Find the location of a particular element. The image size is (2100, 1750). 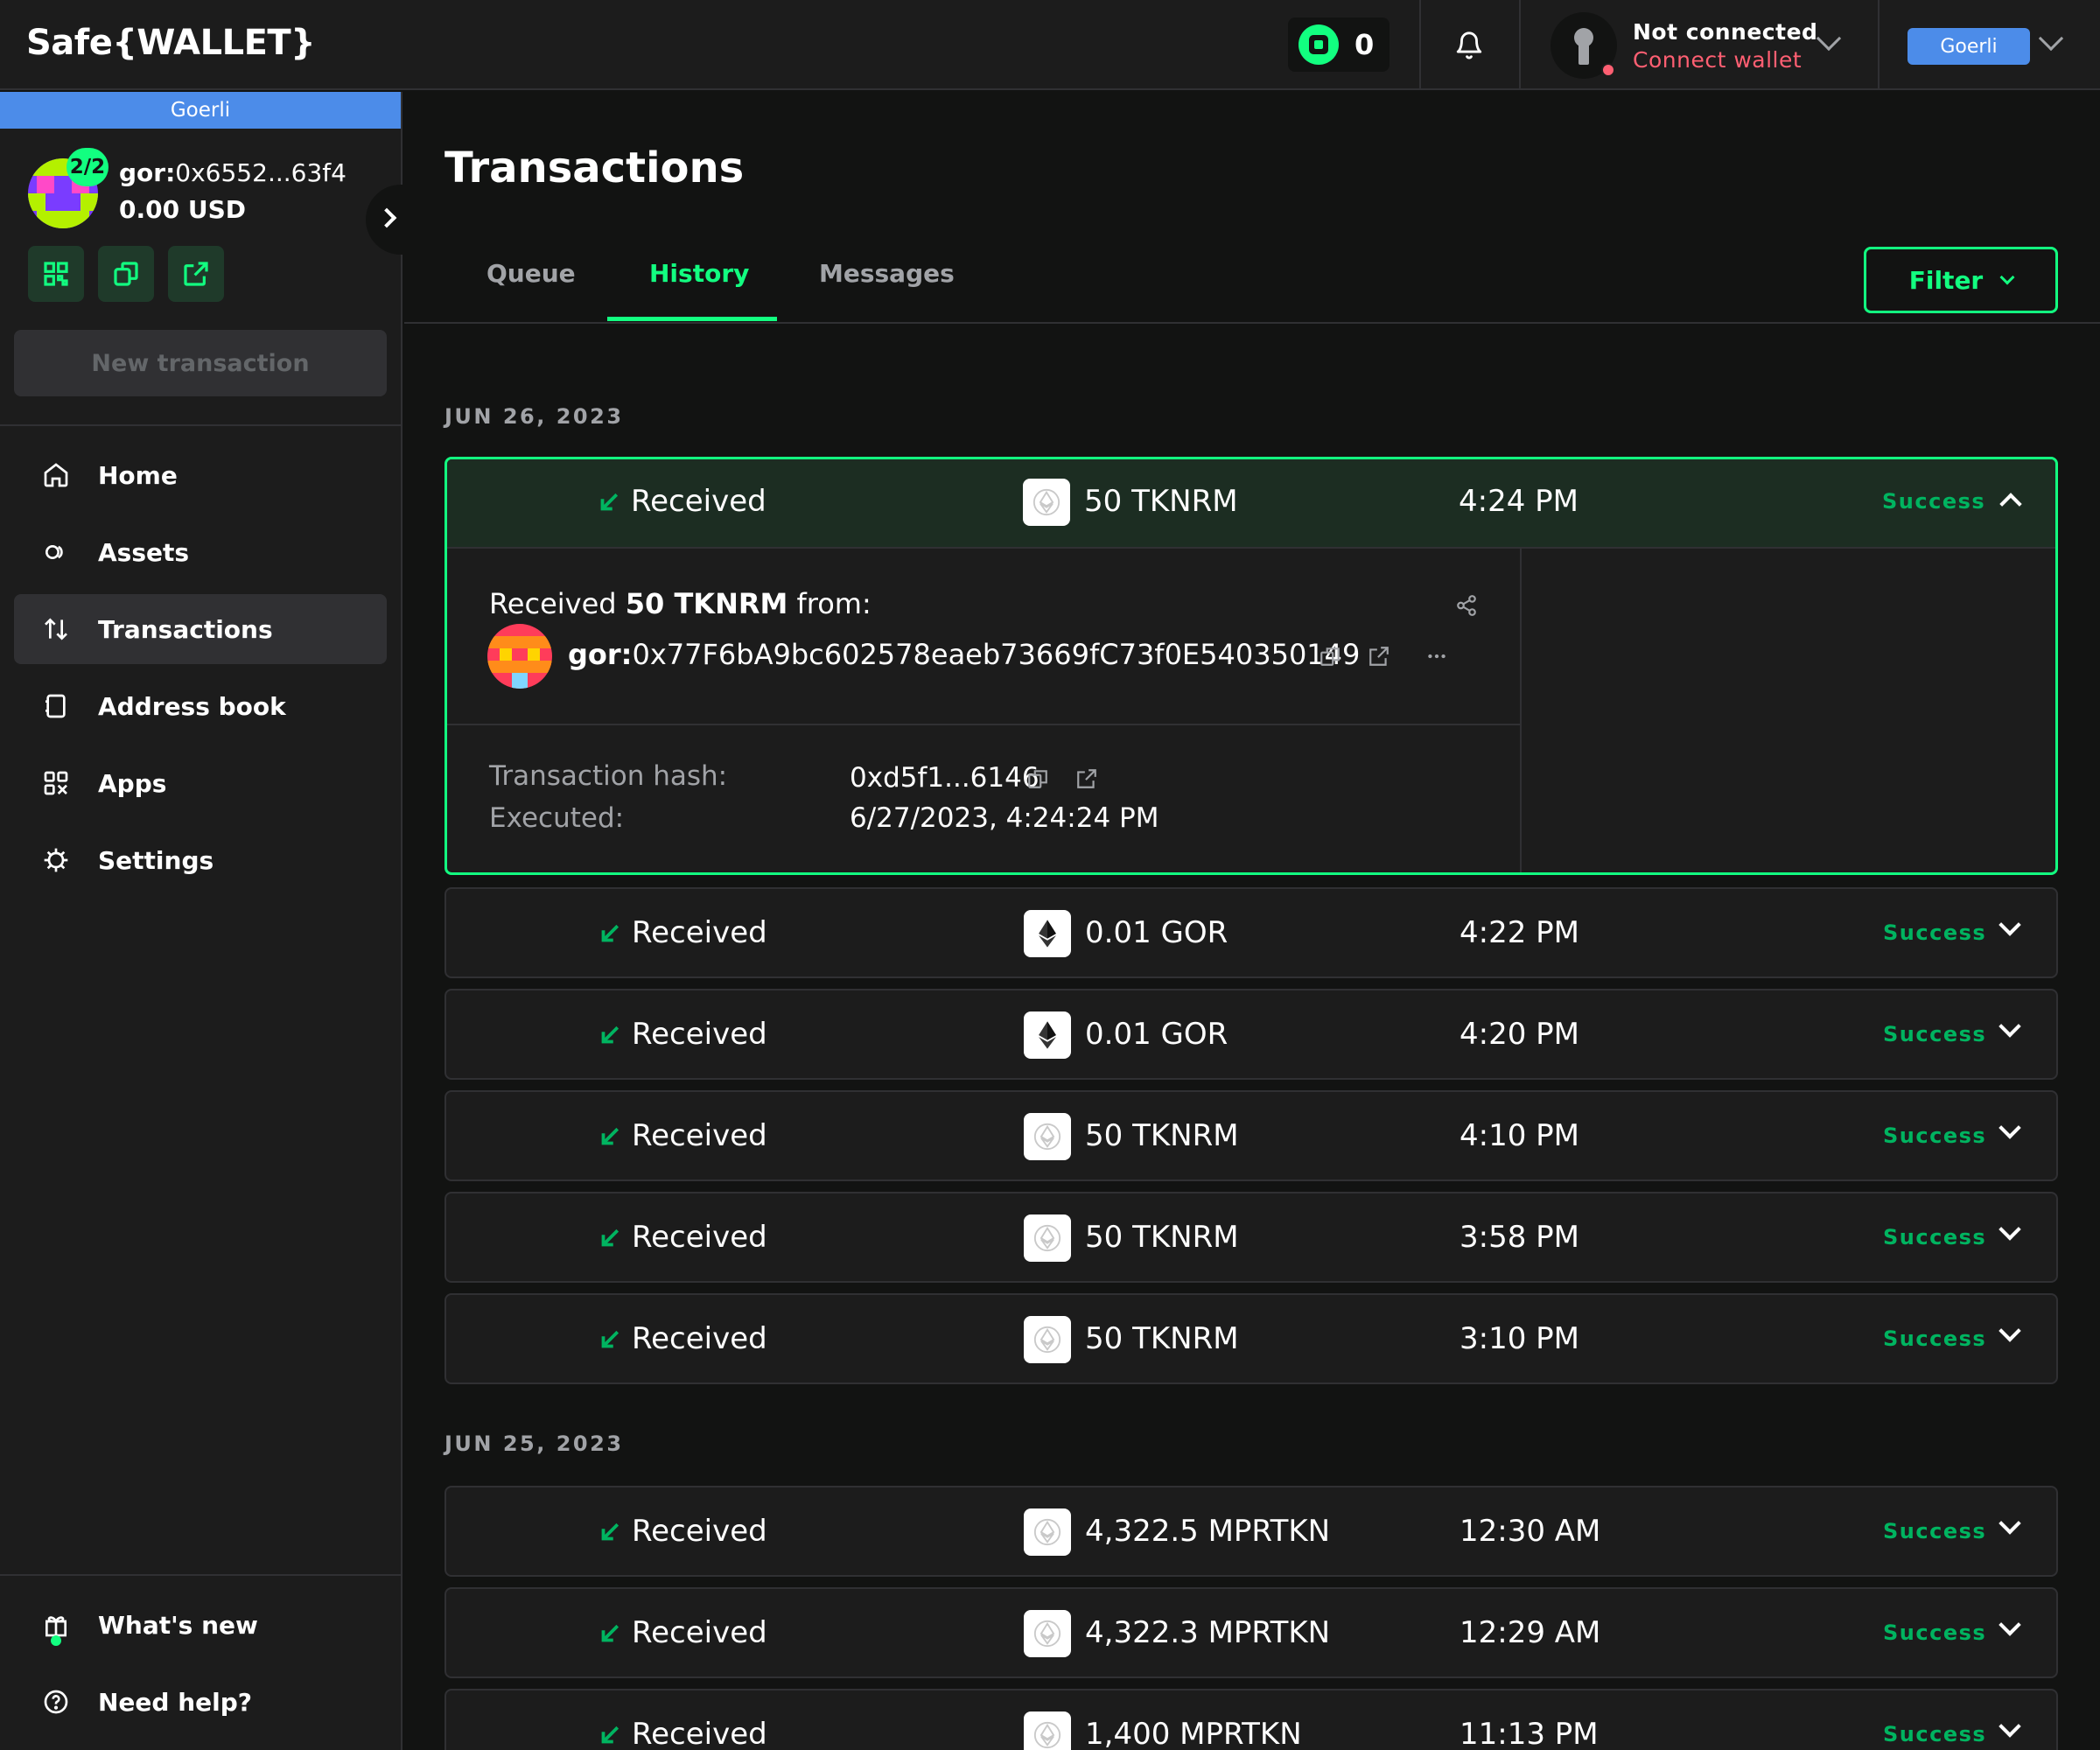

sidebar-expand-button is located at coordinates (391, 220).